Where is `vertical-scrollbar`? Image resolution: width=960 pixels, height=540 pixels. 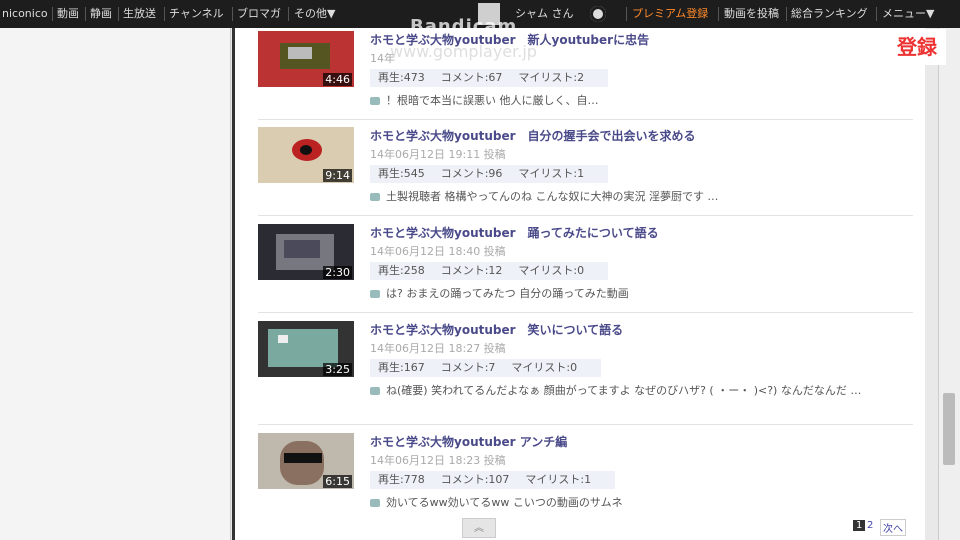 vertical-scrollbar is located at coordinates (949, 284).